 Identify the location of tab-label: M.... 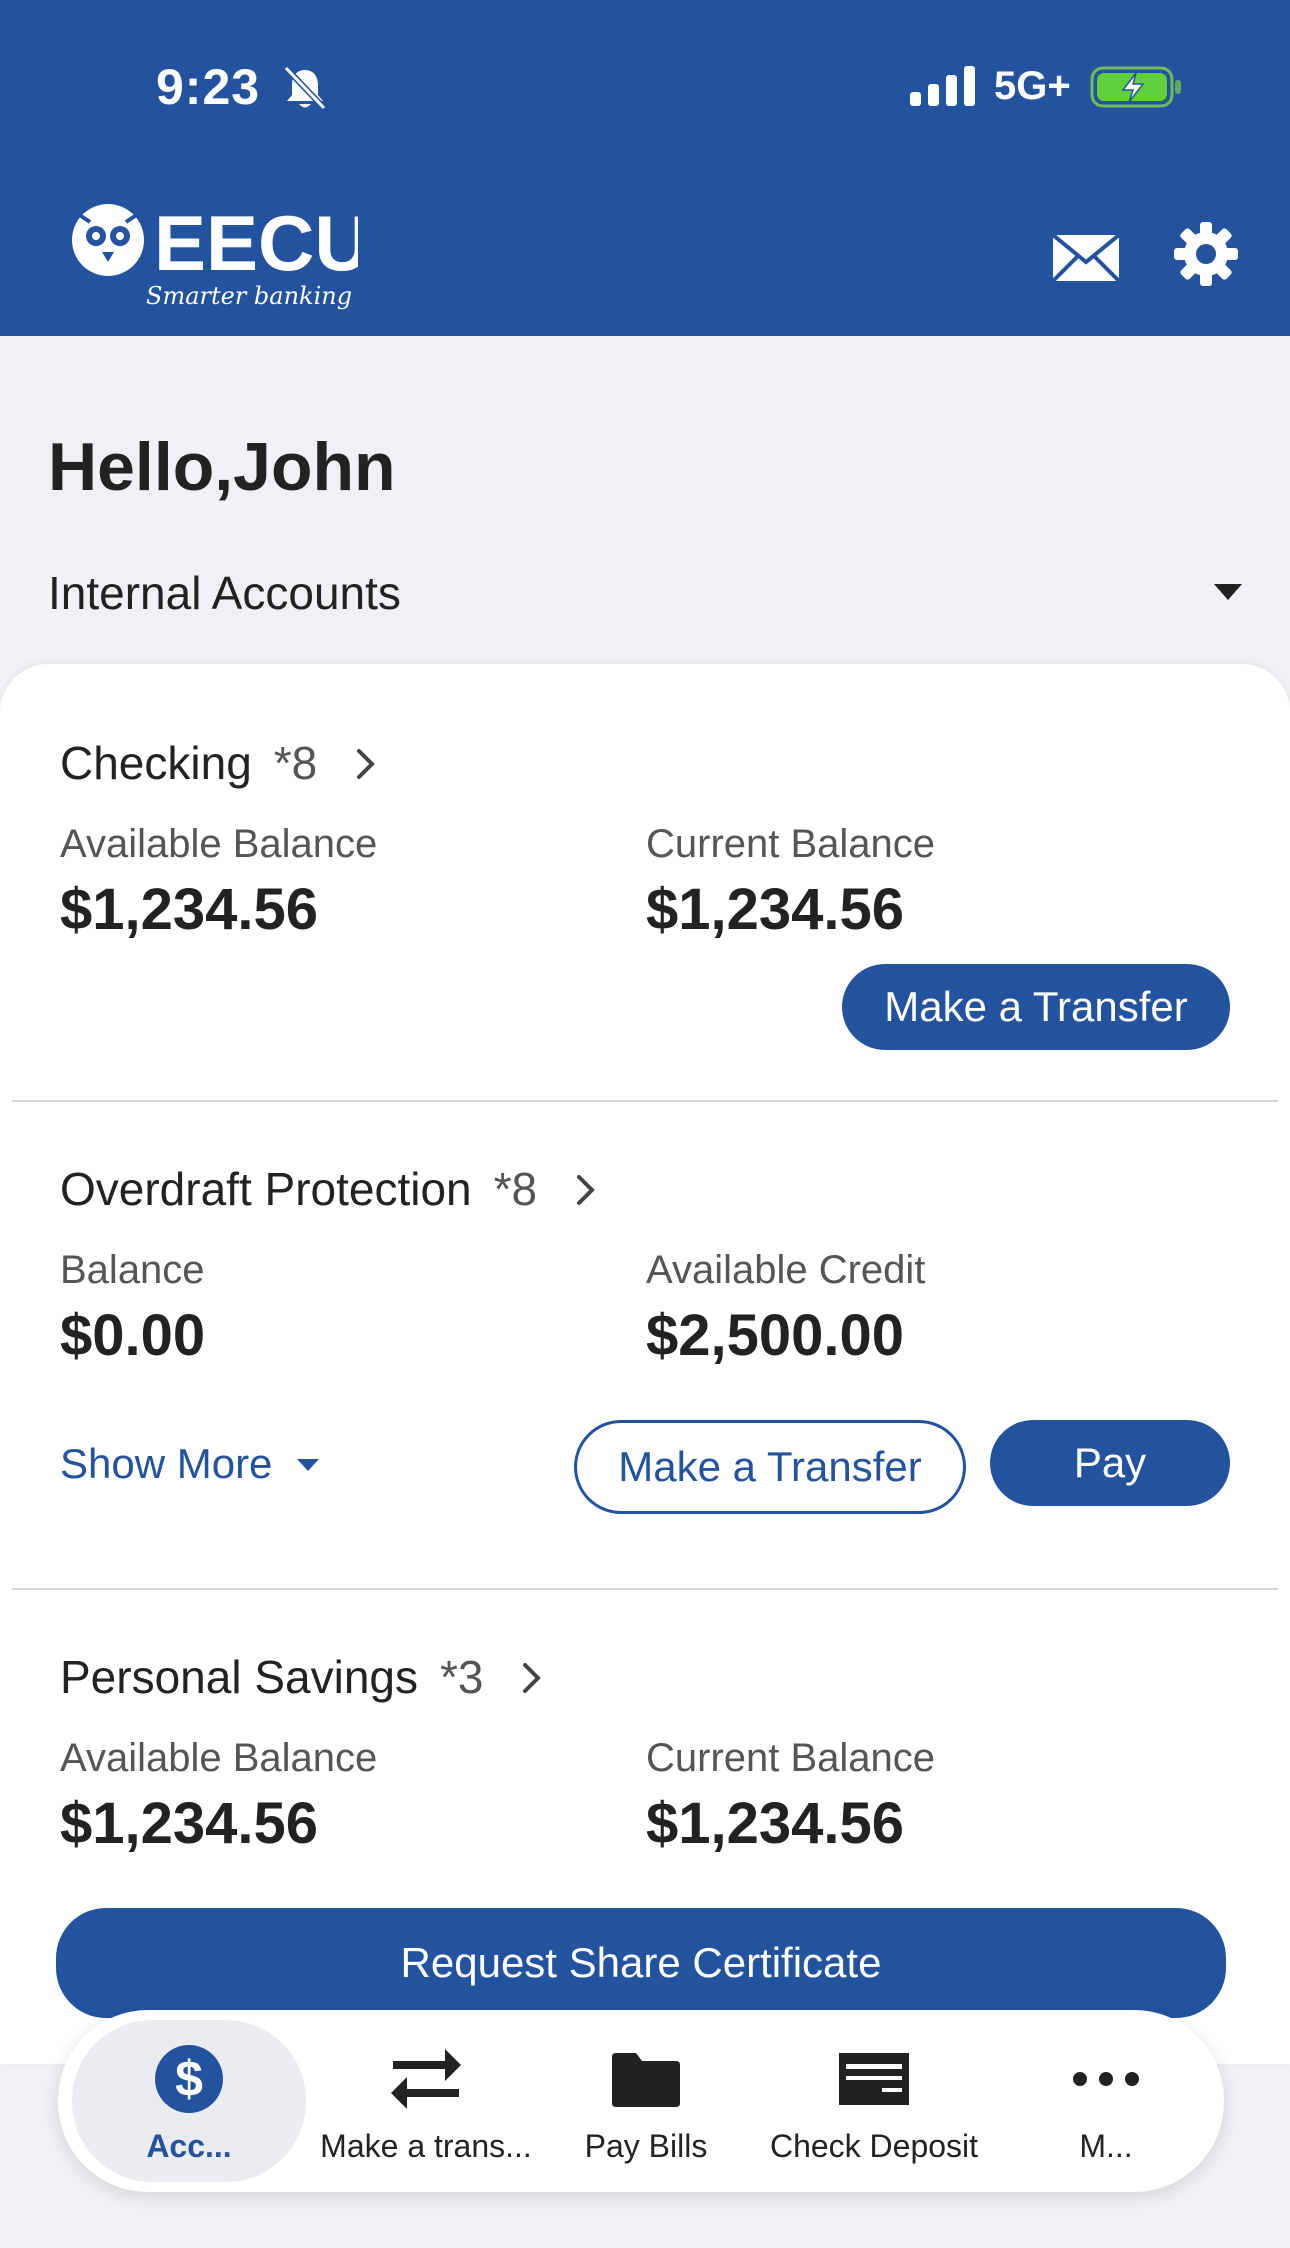
(1106, 2146).